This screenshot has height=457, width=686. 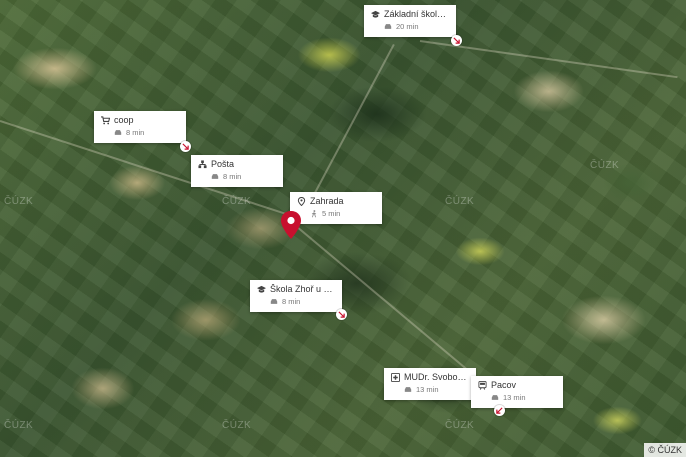 What do you see at coordinates (482, 385) in the screenshot?
I see `train-icon` at bounding box center [482, 385].